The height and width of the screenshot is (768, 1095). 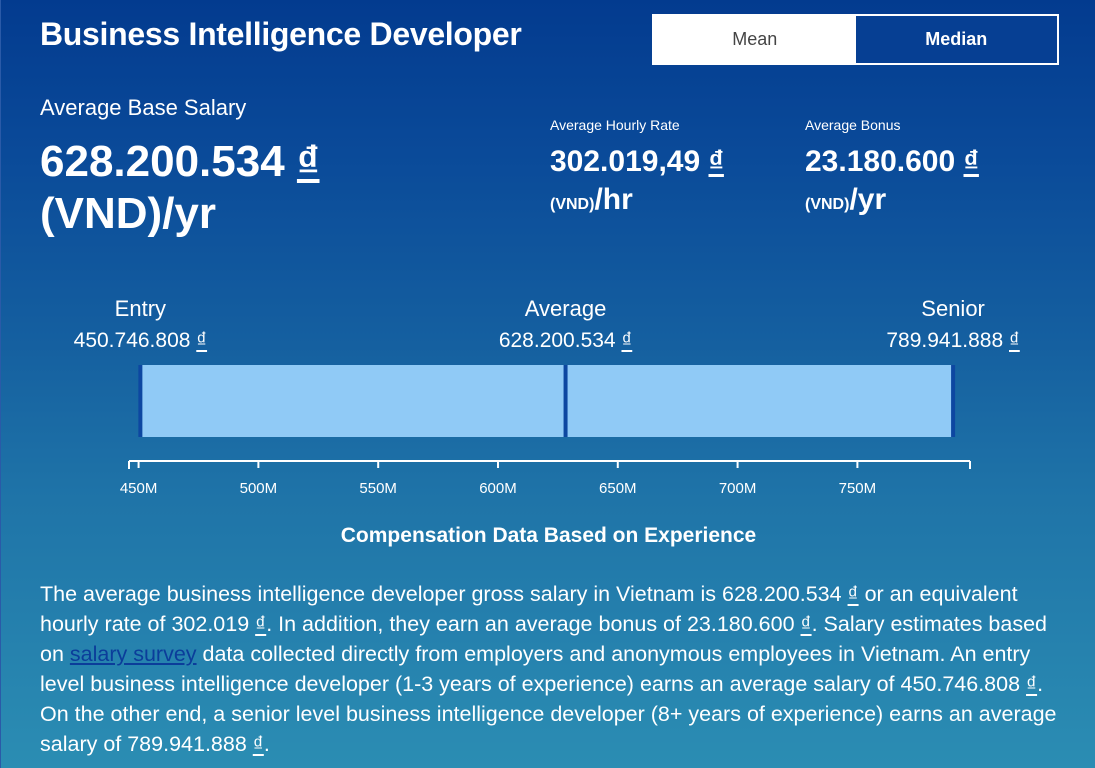 What do you see at coordinates (858, 488) in the screenshot?
I see `x-tick-label: 750M` at bounding box center [858, 488].